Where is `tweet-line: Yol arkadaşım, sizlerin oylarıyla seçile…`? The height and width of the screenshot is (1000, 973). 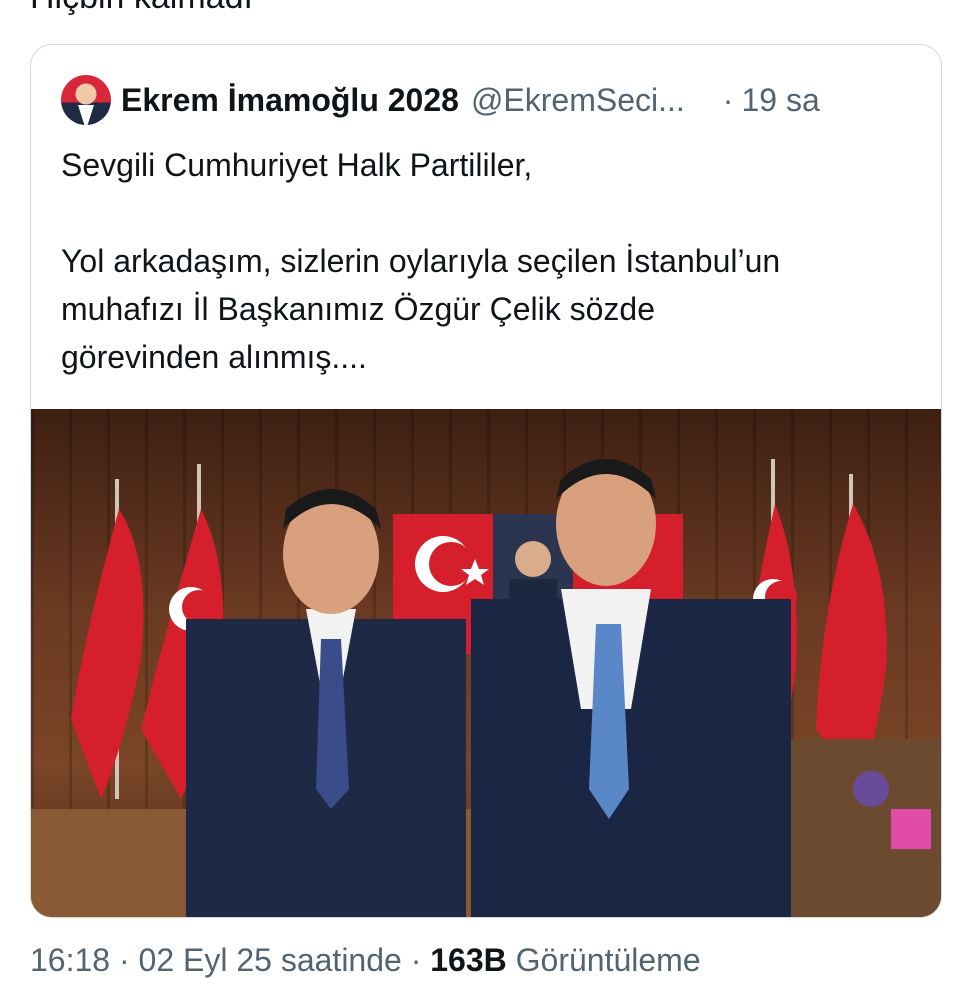
tweet-line: Yol arkadaşım, sizlerin oylarıyla seçile… is located at coordinates (421, 261).